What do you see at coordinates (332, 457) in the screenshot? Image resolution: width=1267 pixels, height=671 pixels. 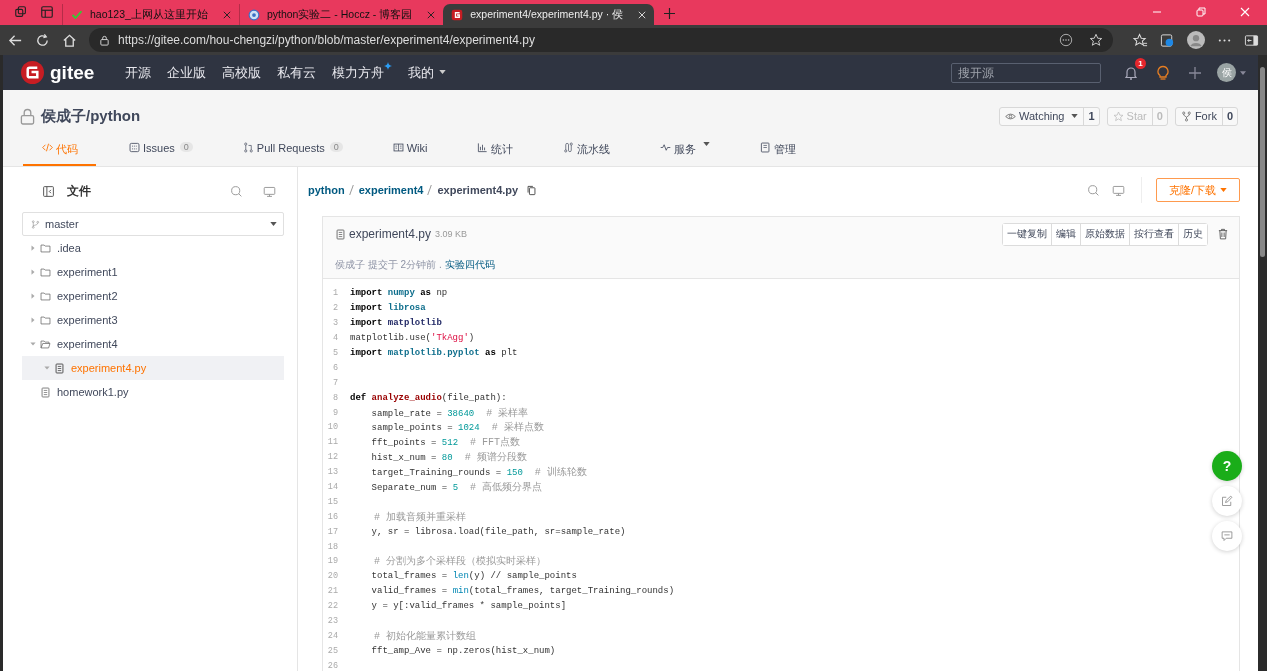 I see `line-number: 12` at bounding box center [332, 457].